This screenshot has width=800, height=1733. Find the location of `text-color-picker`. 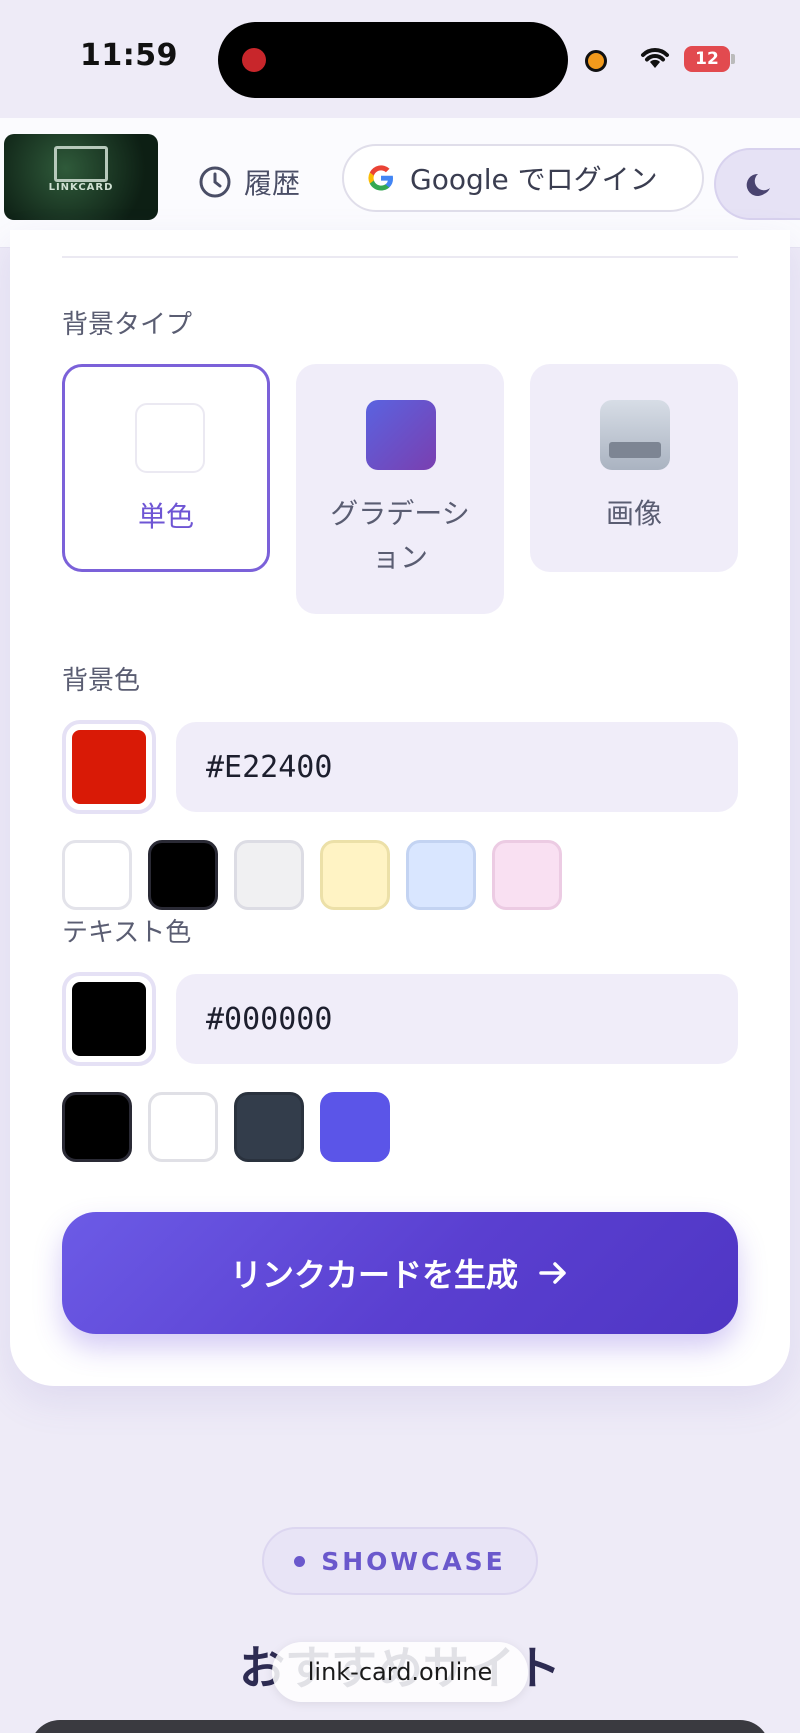

text-color-picker is located at coordinates (109, 1019).